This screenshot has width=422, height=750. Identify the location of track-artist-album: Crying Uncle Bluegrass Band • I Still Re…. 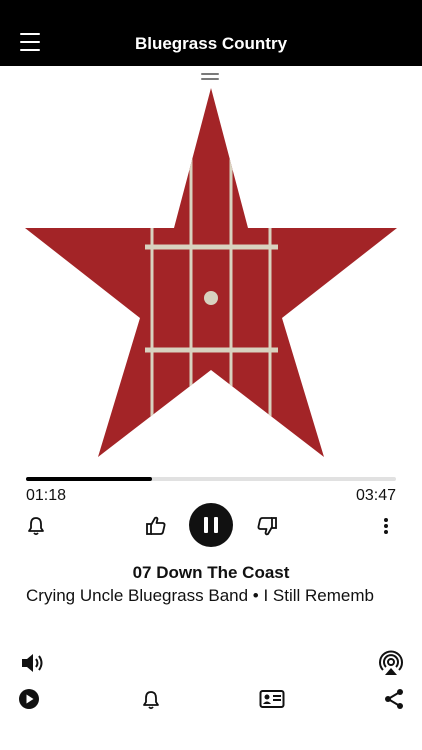
(200, 595).